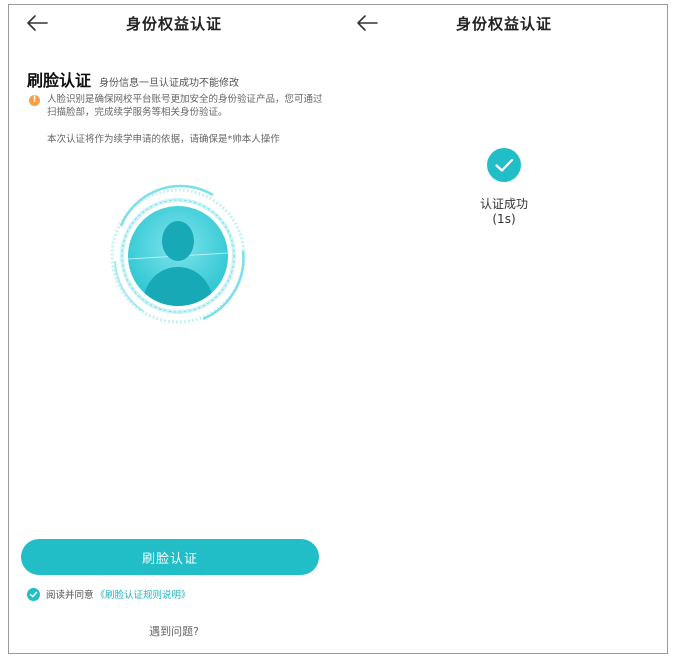  Describe the element at coordinates (70, 595) in the screenshot. I see `agreement-text: 阅读并同意` at that location.